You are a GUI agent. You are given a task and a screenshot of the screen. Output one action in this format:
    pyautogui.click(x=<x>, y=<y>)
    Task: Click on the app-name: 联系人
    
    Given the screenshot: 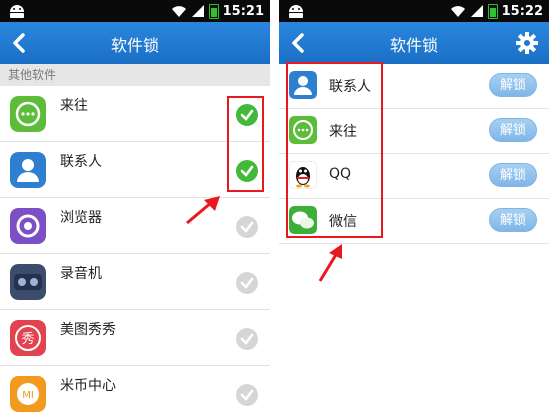 What is the action you would take?
    pyautogui.click(x=81, y=162)
    